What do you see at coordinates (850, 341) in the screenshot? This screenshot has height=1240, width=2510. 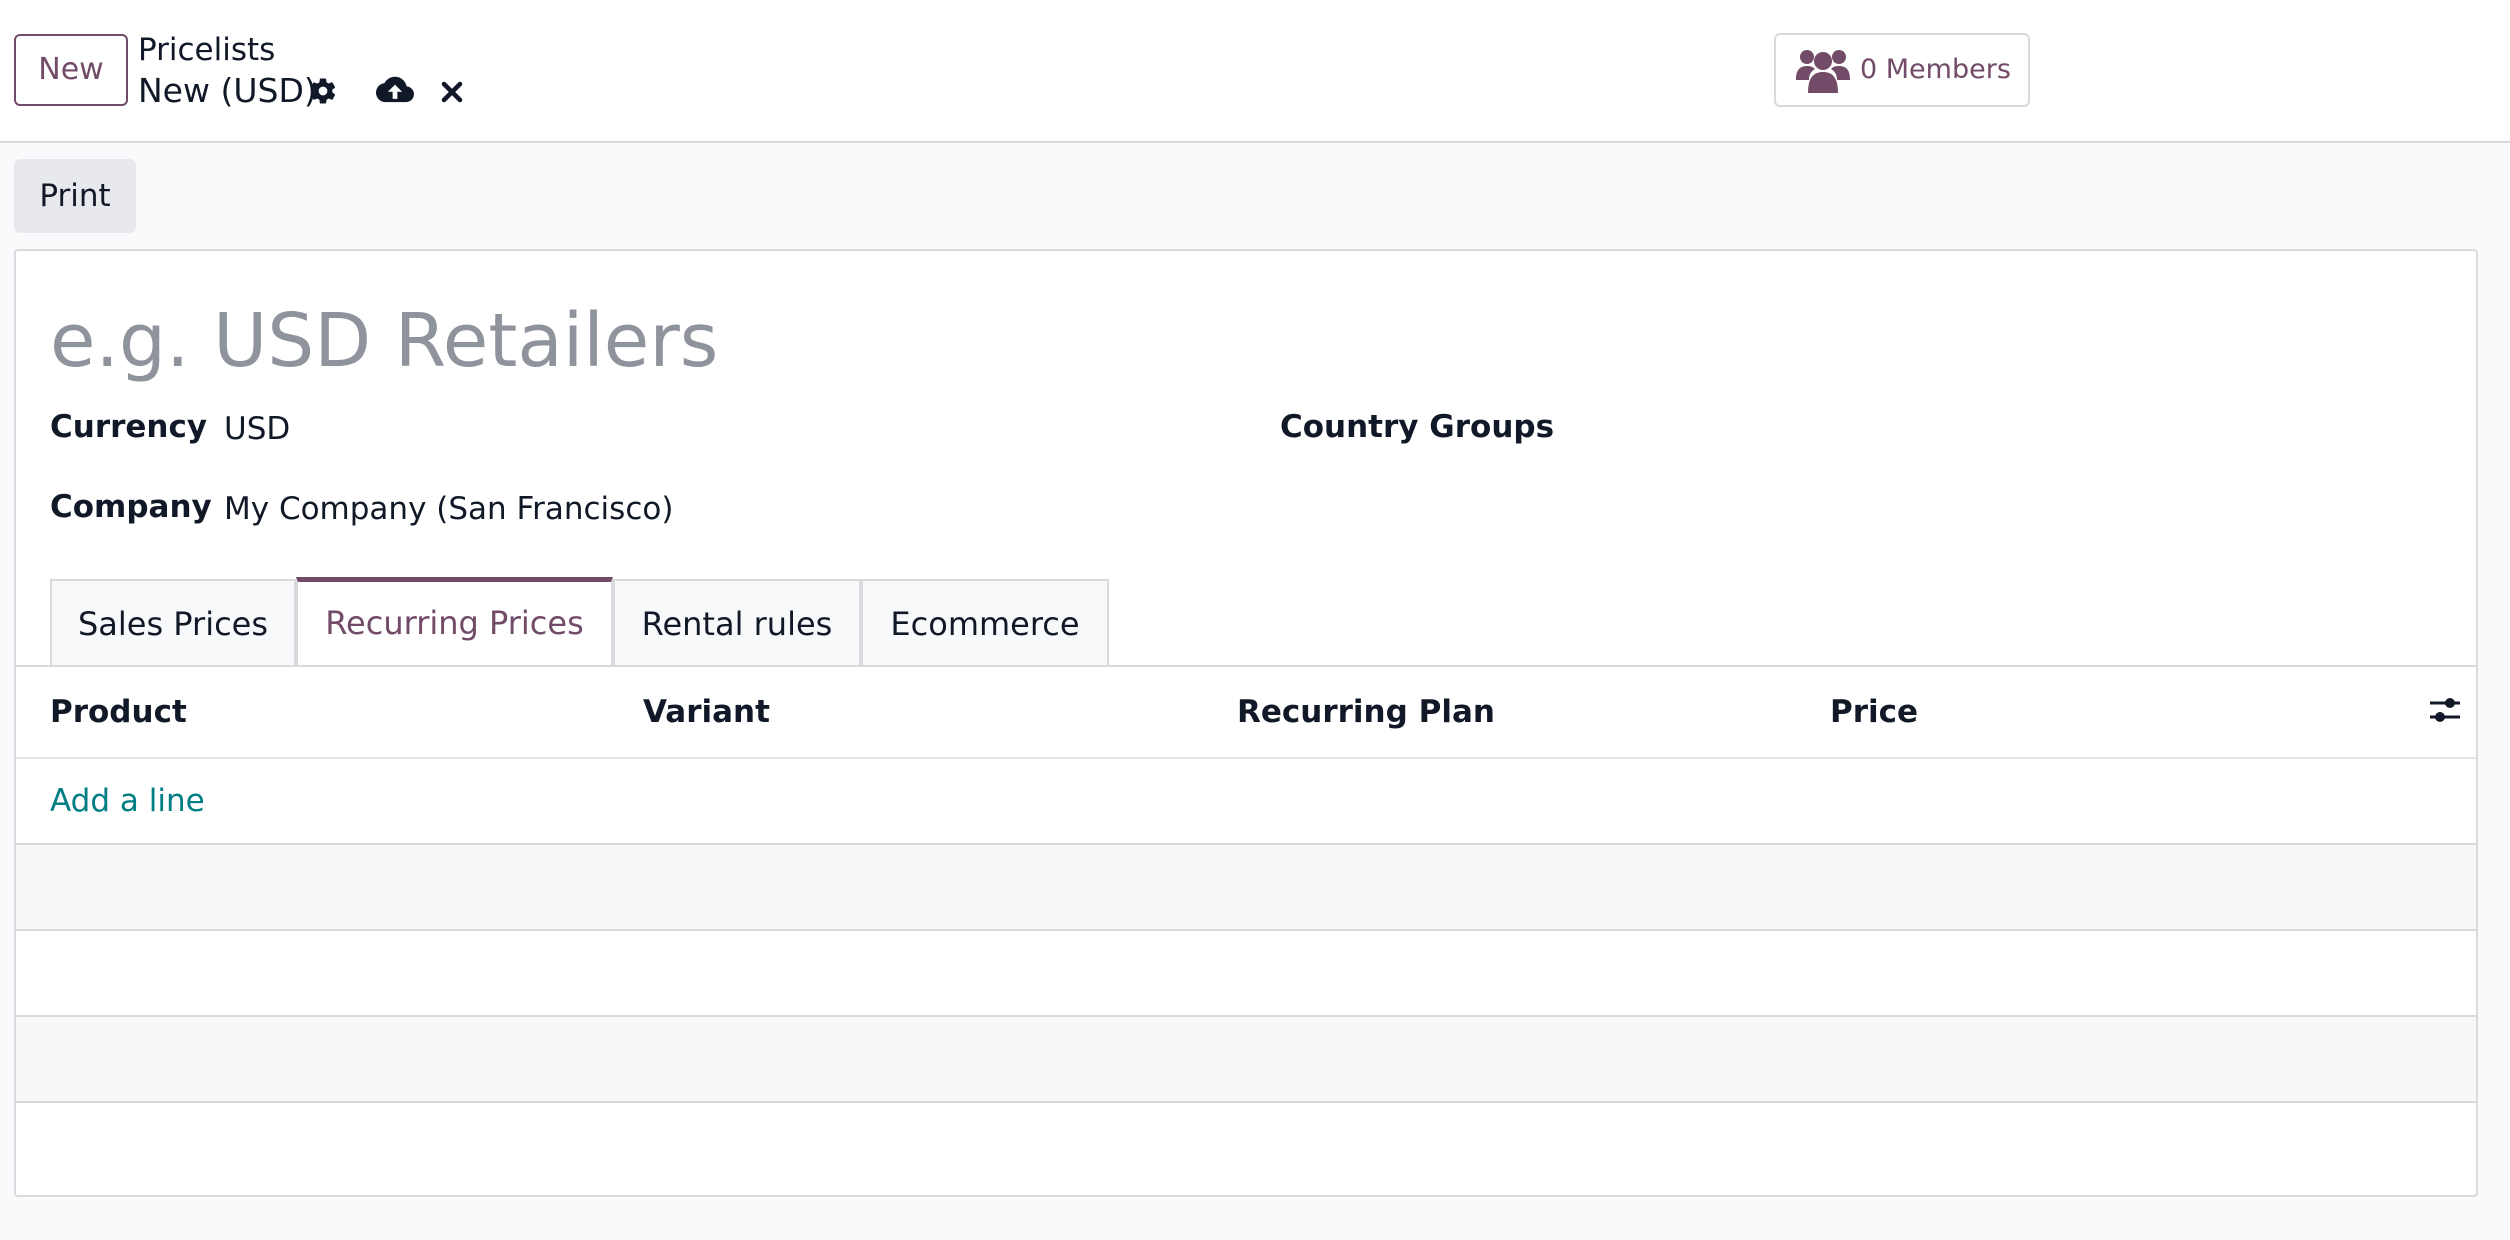 I see `pricelist-name-input` at bounding box center [850, 341].